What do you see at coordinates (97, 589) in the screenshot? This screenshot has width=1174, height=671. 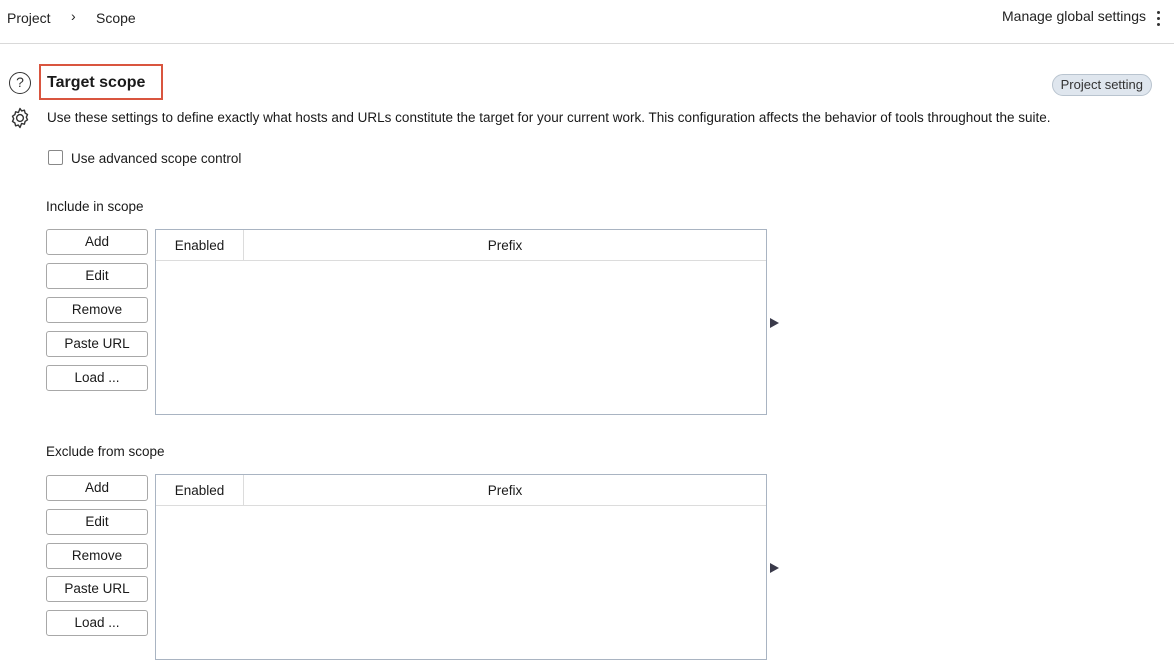 I see `exclude-paste-url-button: Paste URL` at bounding box center [97, 589].